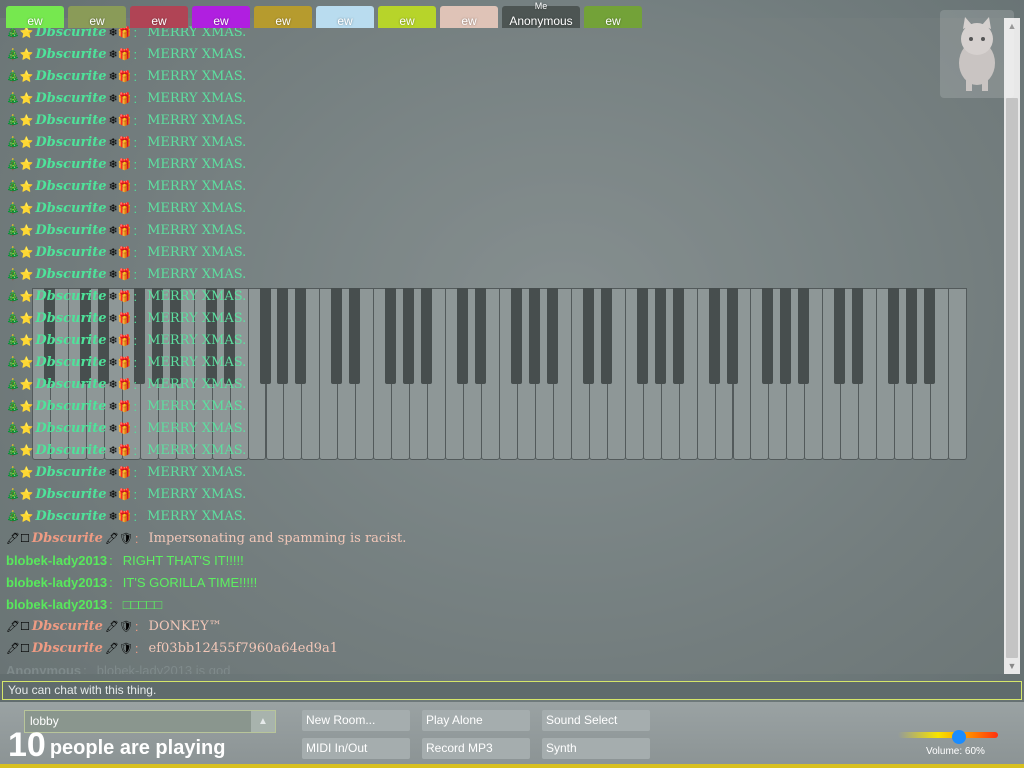 This screenshot has width=1024, height=768. I want to click on participant-name: Anonymous, so click(541, 21).